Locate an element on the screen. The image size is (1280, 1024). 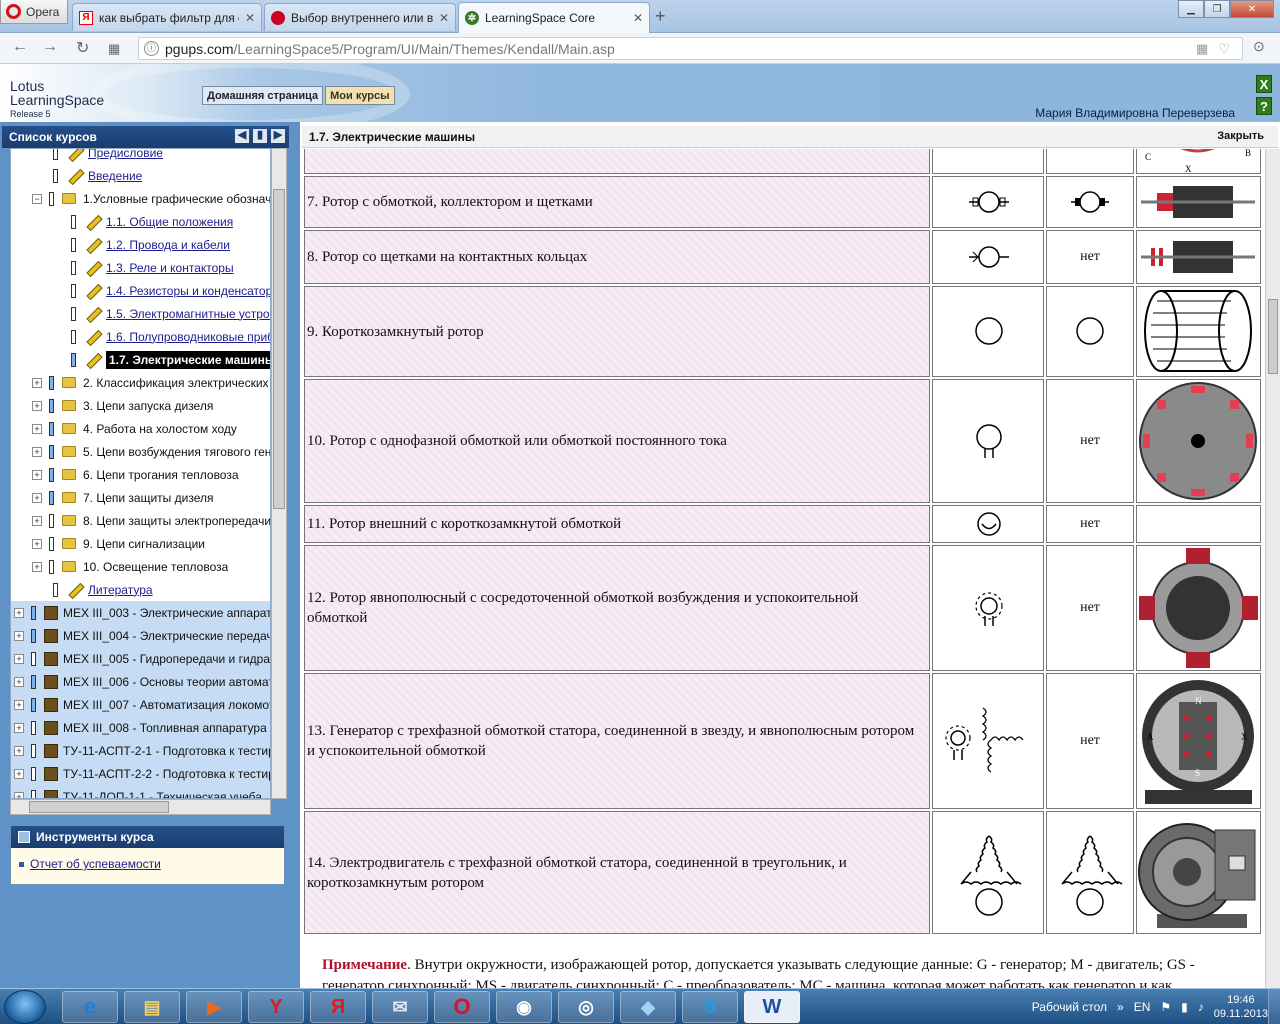
tree-item-label: 1.5. Электромагнитные устройства is located at coordinates (188, 314).